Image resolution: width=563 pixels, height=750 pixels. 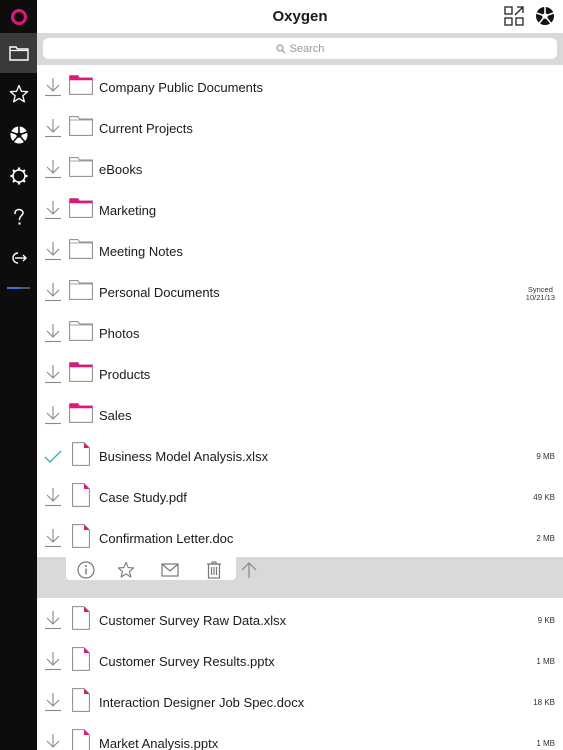 I want to click on aperture-menu-button, so click(x=545, y=16).